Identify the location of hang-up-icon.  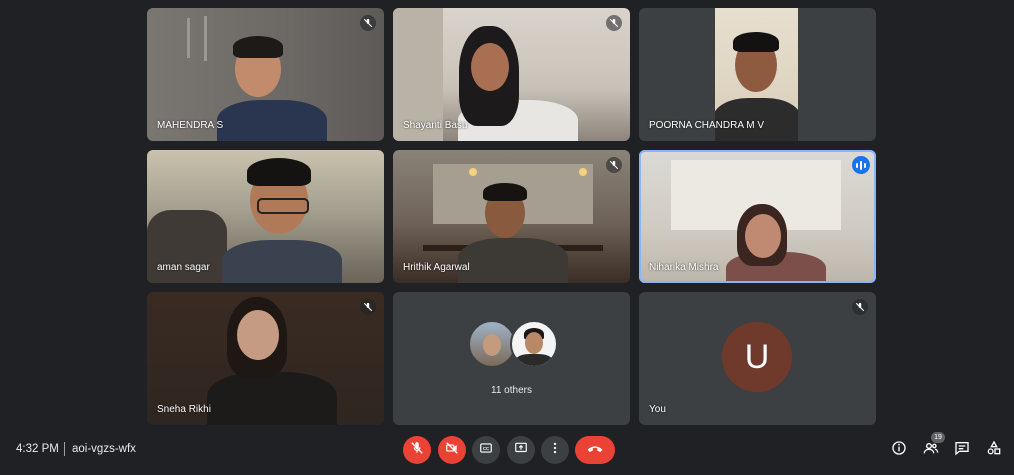
(595, 450).